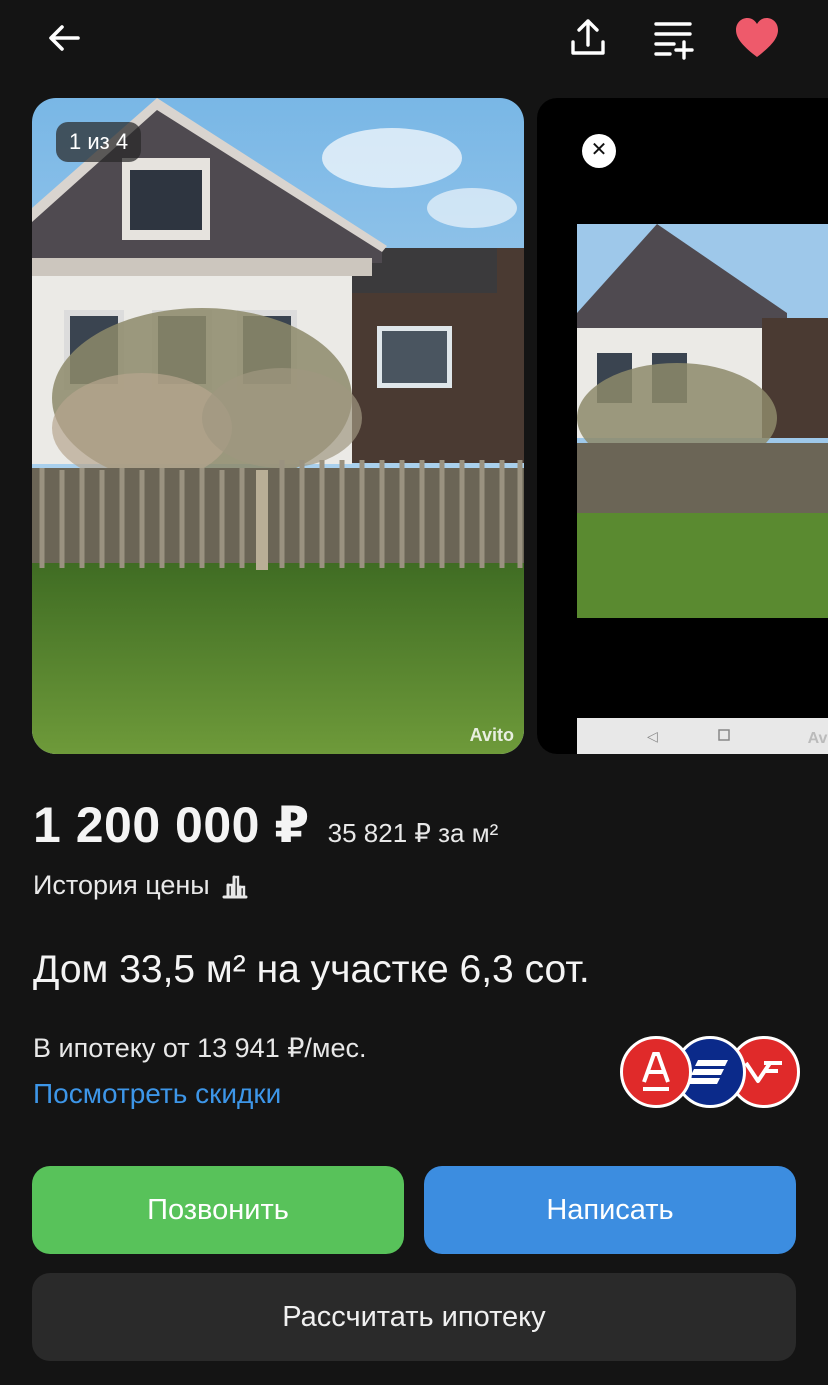 This screenshot has width=828, height=1385. I want to click on view-discounts-link: Посмотреть скидки, so click(157, 1094).